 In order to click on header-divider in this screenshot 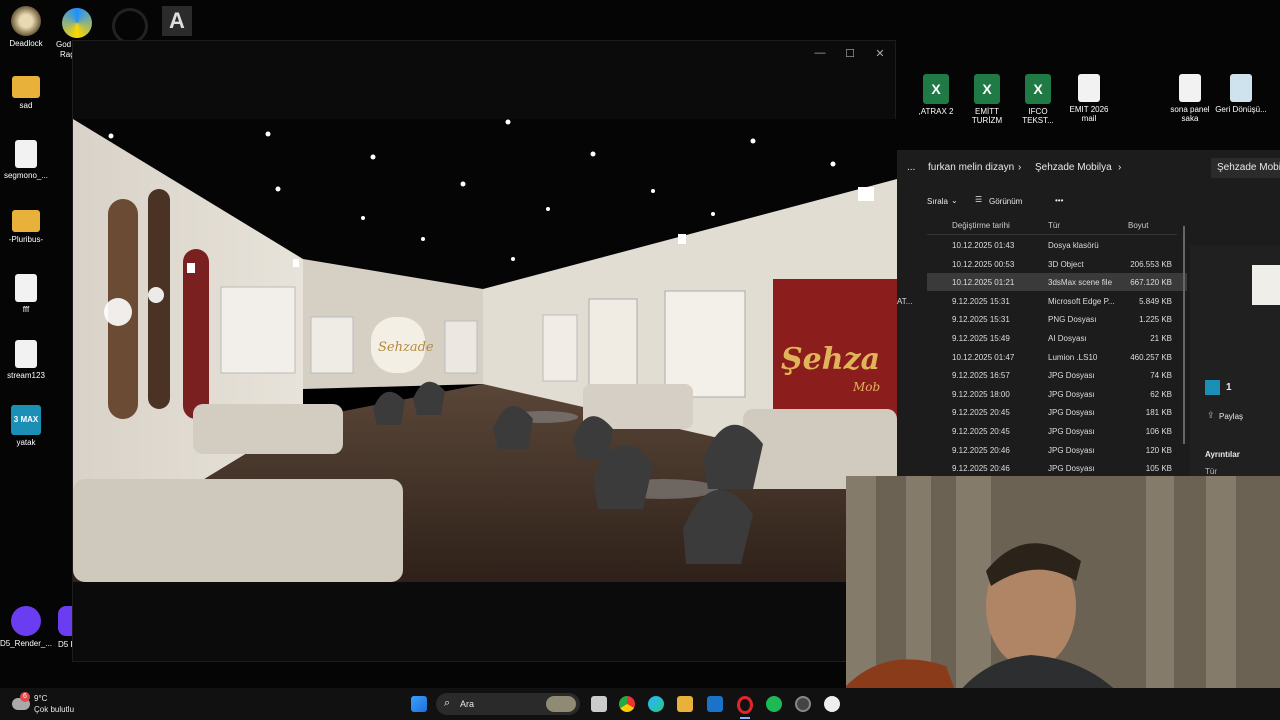, I will do `click(1052, 234)`.